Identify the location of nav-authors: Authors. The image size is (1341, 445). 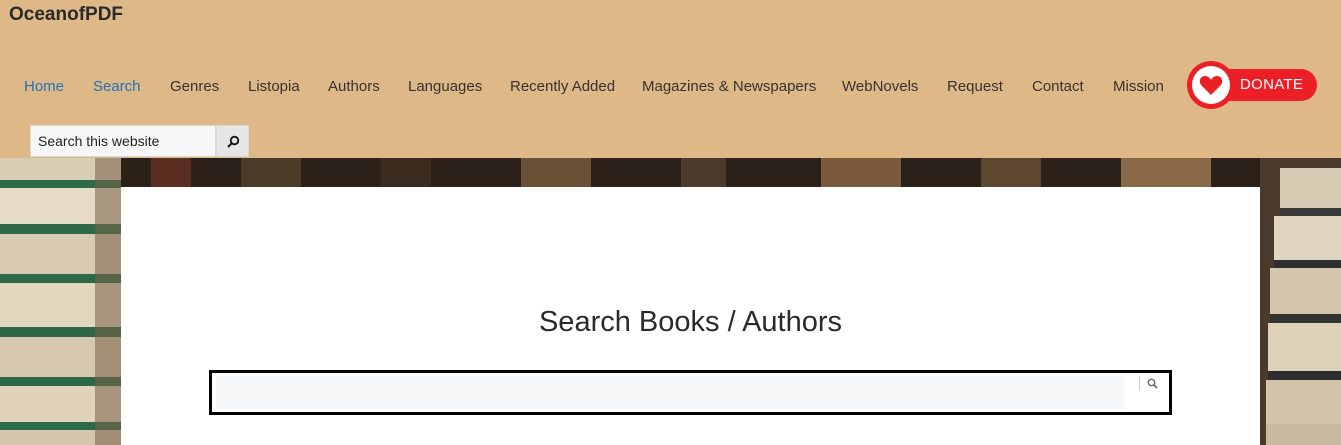
(354, 87).